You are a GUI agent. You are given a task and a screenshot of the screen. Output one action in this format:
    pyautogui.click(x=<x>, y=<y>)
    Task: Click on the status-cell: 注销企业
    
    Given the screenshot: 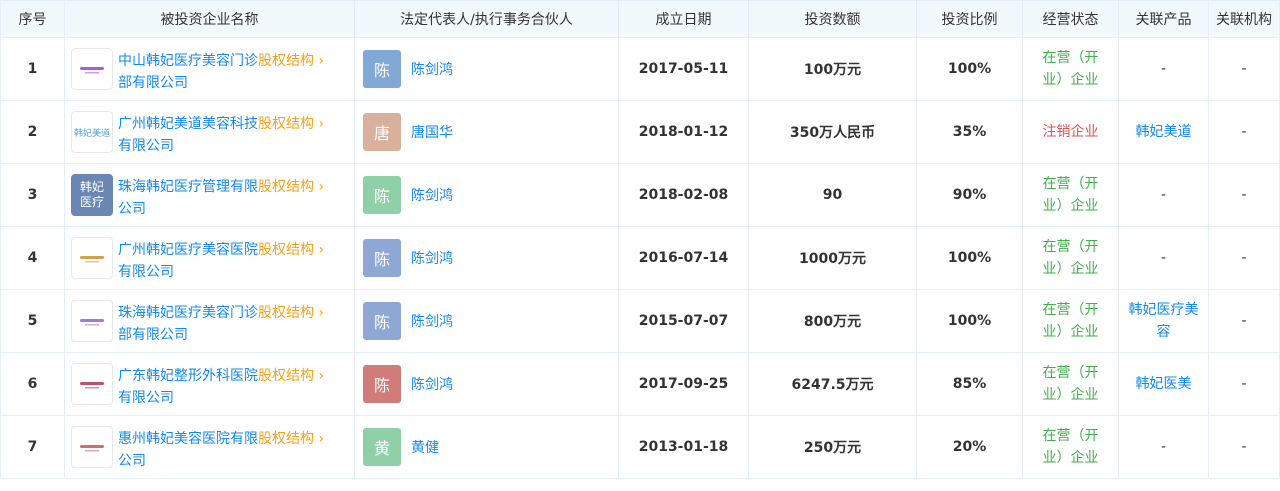 What is the action you would take?
    pyautogui.click(x=1070, y=132)
    